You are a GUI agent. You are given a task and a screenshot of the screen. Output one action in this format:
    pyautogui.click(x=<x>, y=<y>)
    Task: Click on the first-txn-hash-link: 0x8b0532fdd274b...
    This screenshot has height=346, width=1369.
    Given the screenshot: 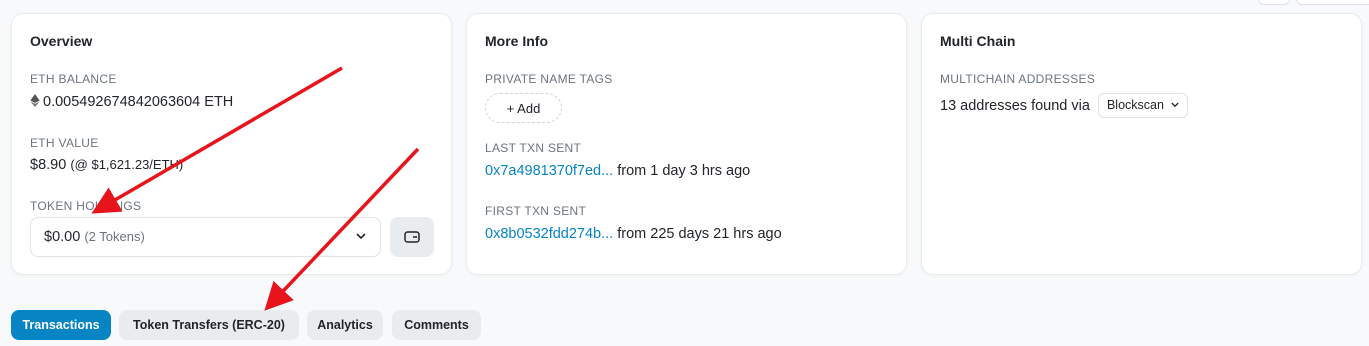 What is the action you would take?
    pyautogui.click(x=549, y=234)
    